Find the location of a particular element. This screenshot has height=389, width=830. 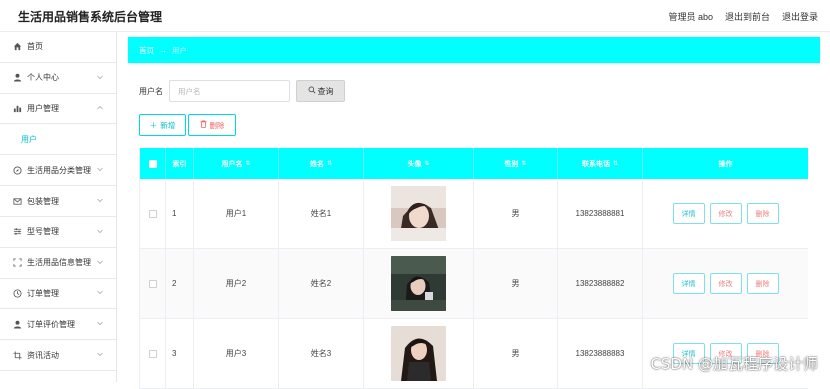

search-label: 用户名 is located at coordinates (151, 91).